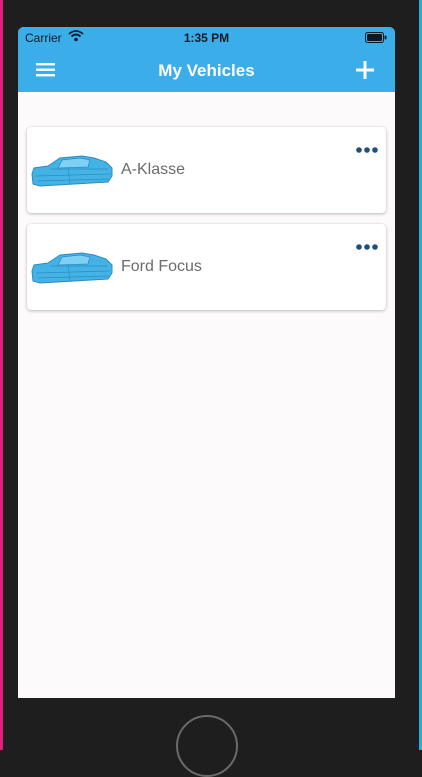 This screenshot has height=777, width=422. I want to click on battery-icon, so click(376, 39).